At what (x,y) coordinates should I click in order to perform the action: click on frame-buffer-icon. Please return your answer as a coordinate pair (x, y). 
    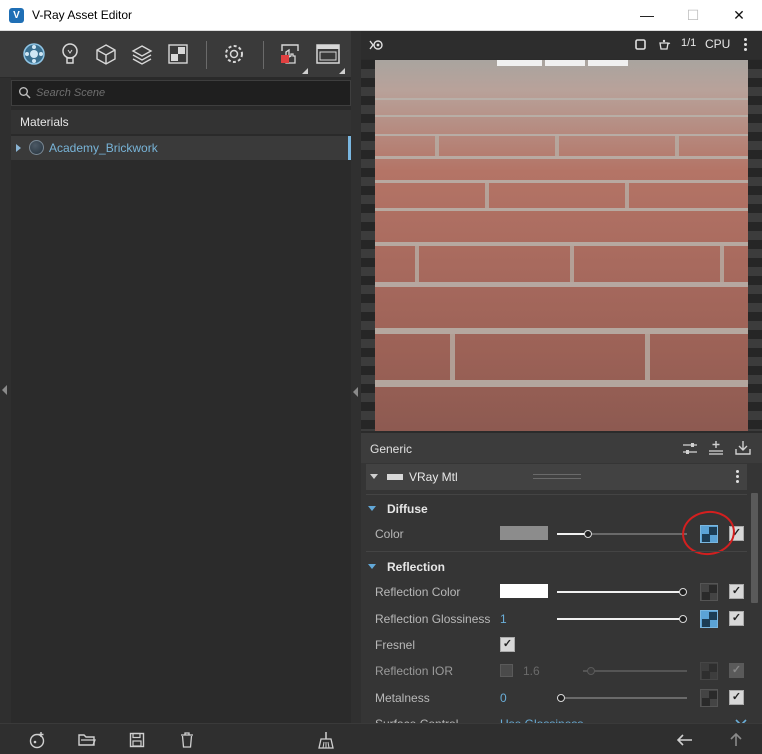
    Looking at the image, I should click on (328, 54).